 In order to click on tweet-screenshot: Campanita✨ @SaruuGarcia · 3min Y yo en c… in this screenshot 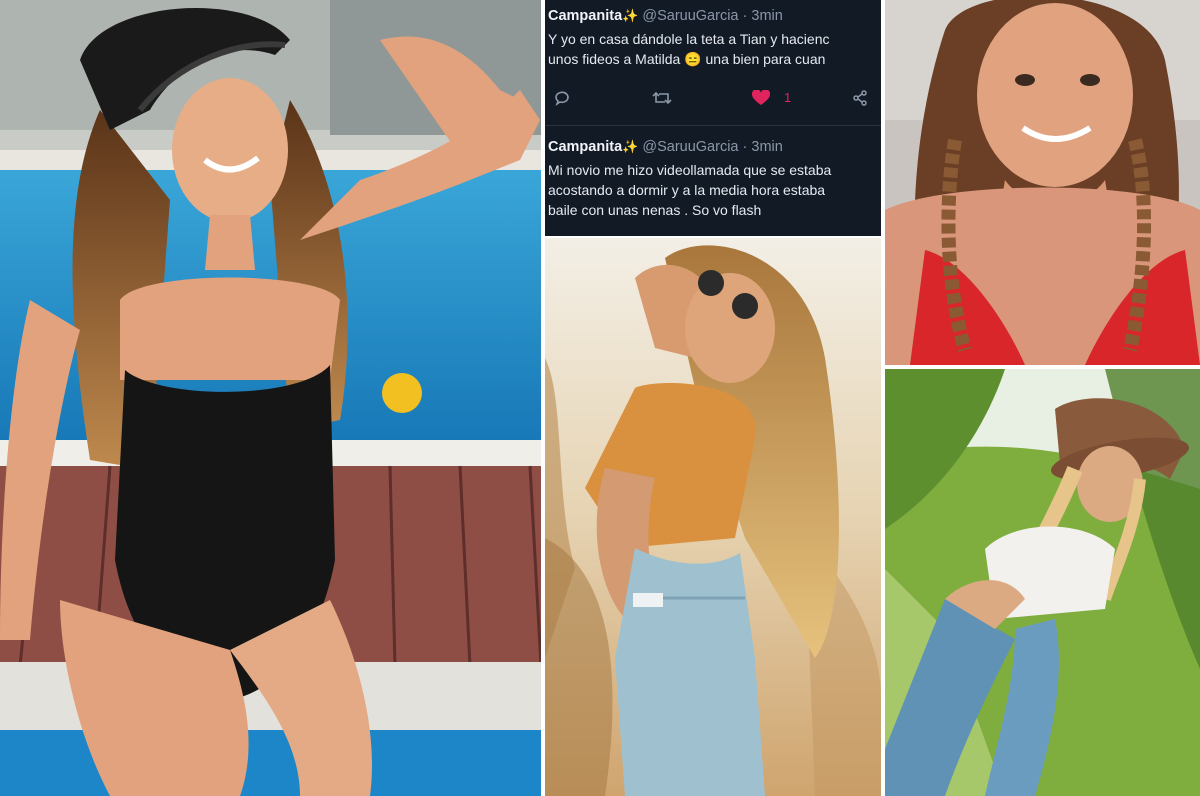, I will do `click(713, 118)`.